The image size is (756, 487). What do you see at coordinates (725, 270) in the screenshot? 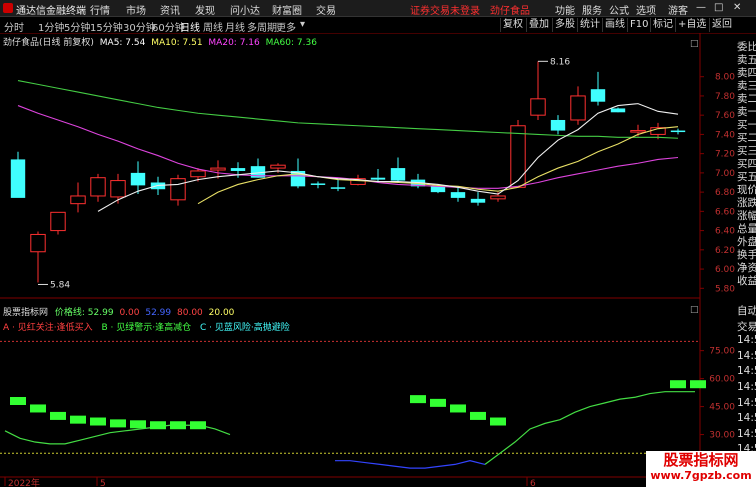
I see `price-axis-label: 6.00` at bounding box center [725, 270].